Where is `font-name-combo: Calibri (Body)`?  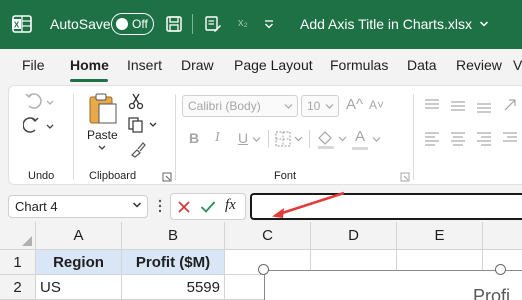 font-name-combo: Calibri (Body) is located at coordinates (240, 106).